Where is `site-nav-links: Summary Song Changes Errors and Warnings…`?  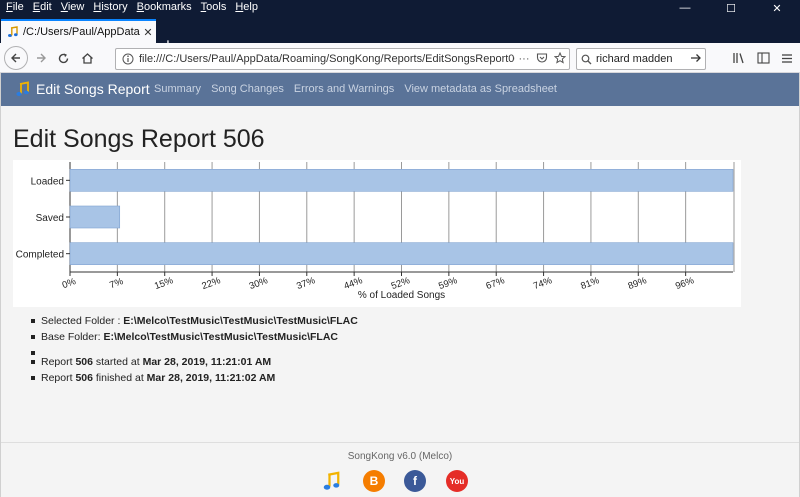
site-nav-links: Summary Song Changes Errors and Warnings… is located at coordinates (360, 89).